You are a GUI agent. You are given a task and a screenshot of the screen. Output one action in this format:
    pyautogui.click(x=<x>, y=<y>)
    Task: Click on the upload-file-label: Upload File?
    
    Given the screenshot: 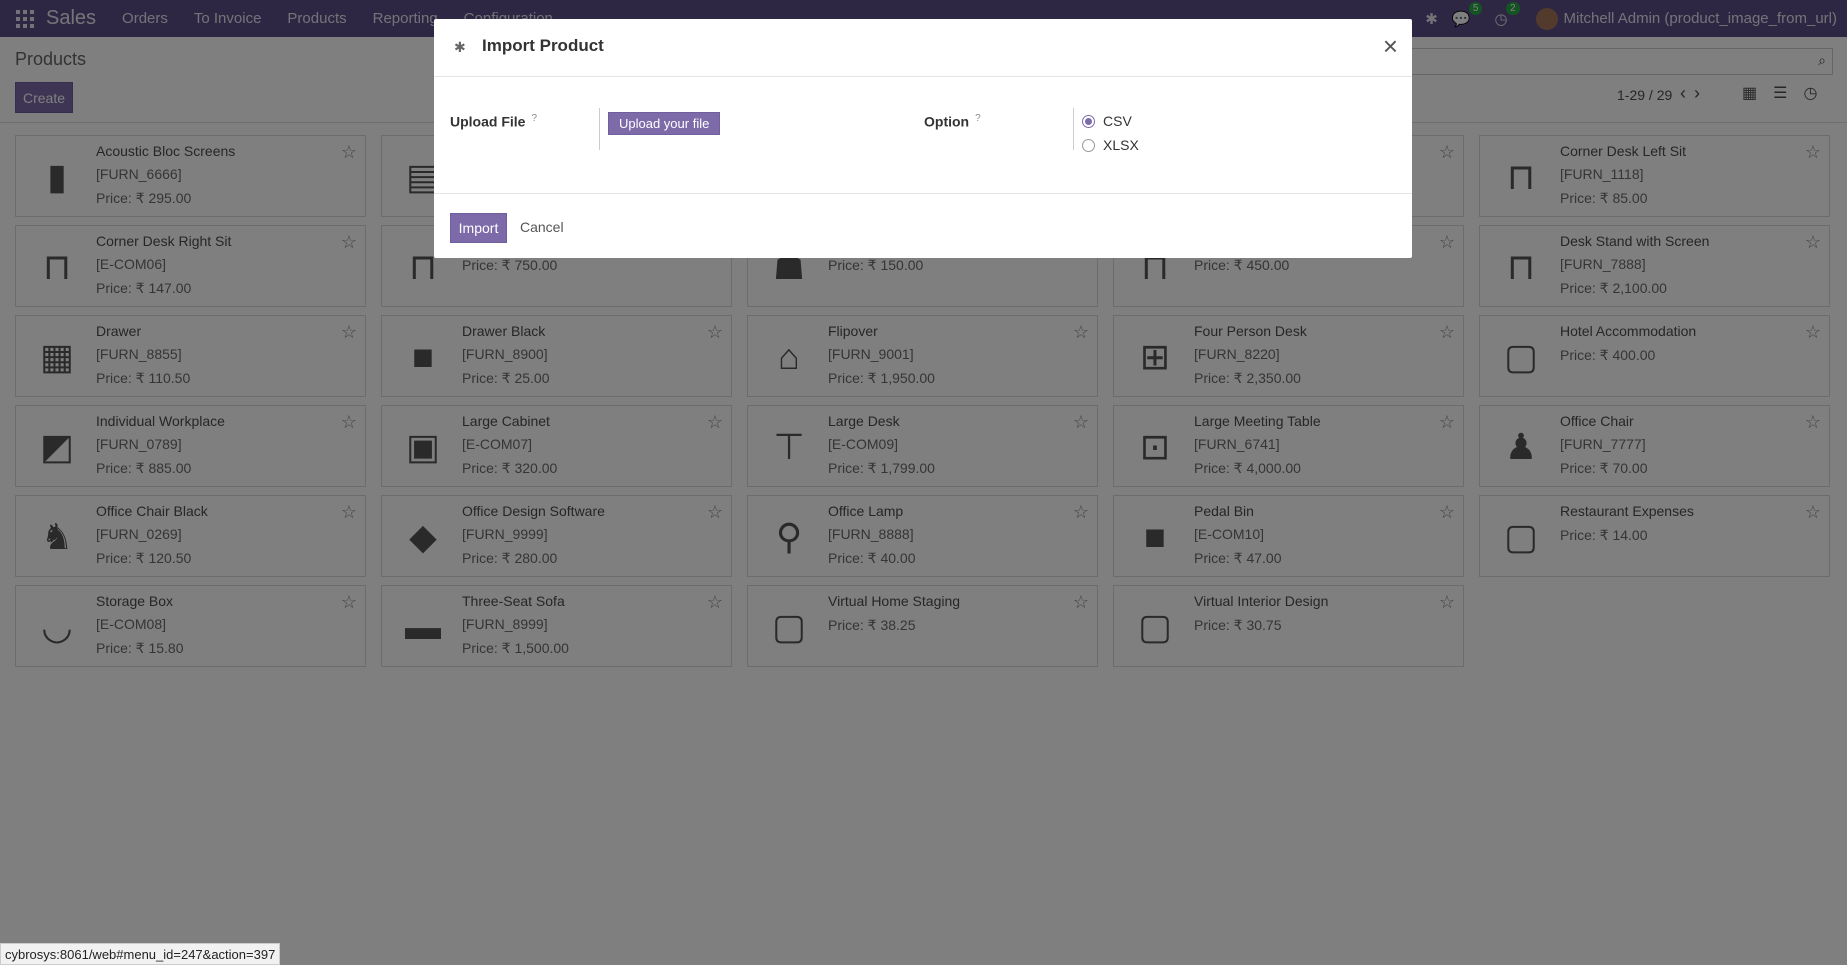 What is the action you would take?
    pyautogui.click(x=493, y=121)
    